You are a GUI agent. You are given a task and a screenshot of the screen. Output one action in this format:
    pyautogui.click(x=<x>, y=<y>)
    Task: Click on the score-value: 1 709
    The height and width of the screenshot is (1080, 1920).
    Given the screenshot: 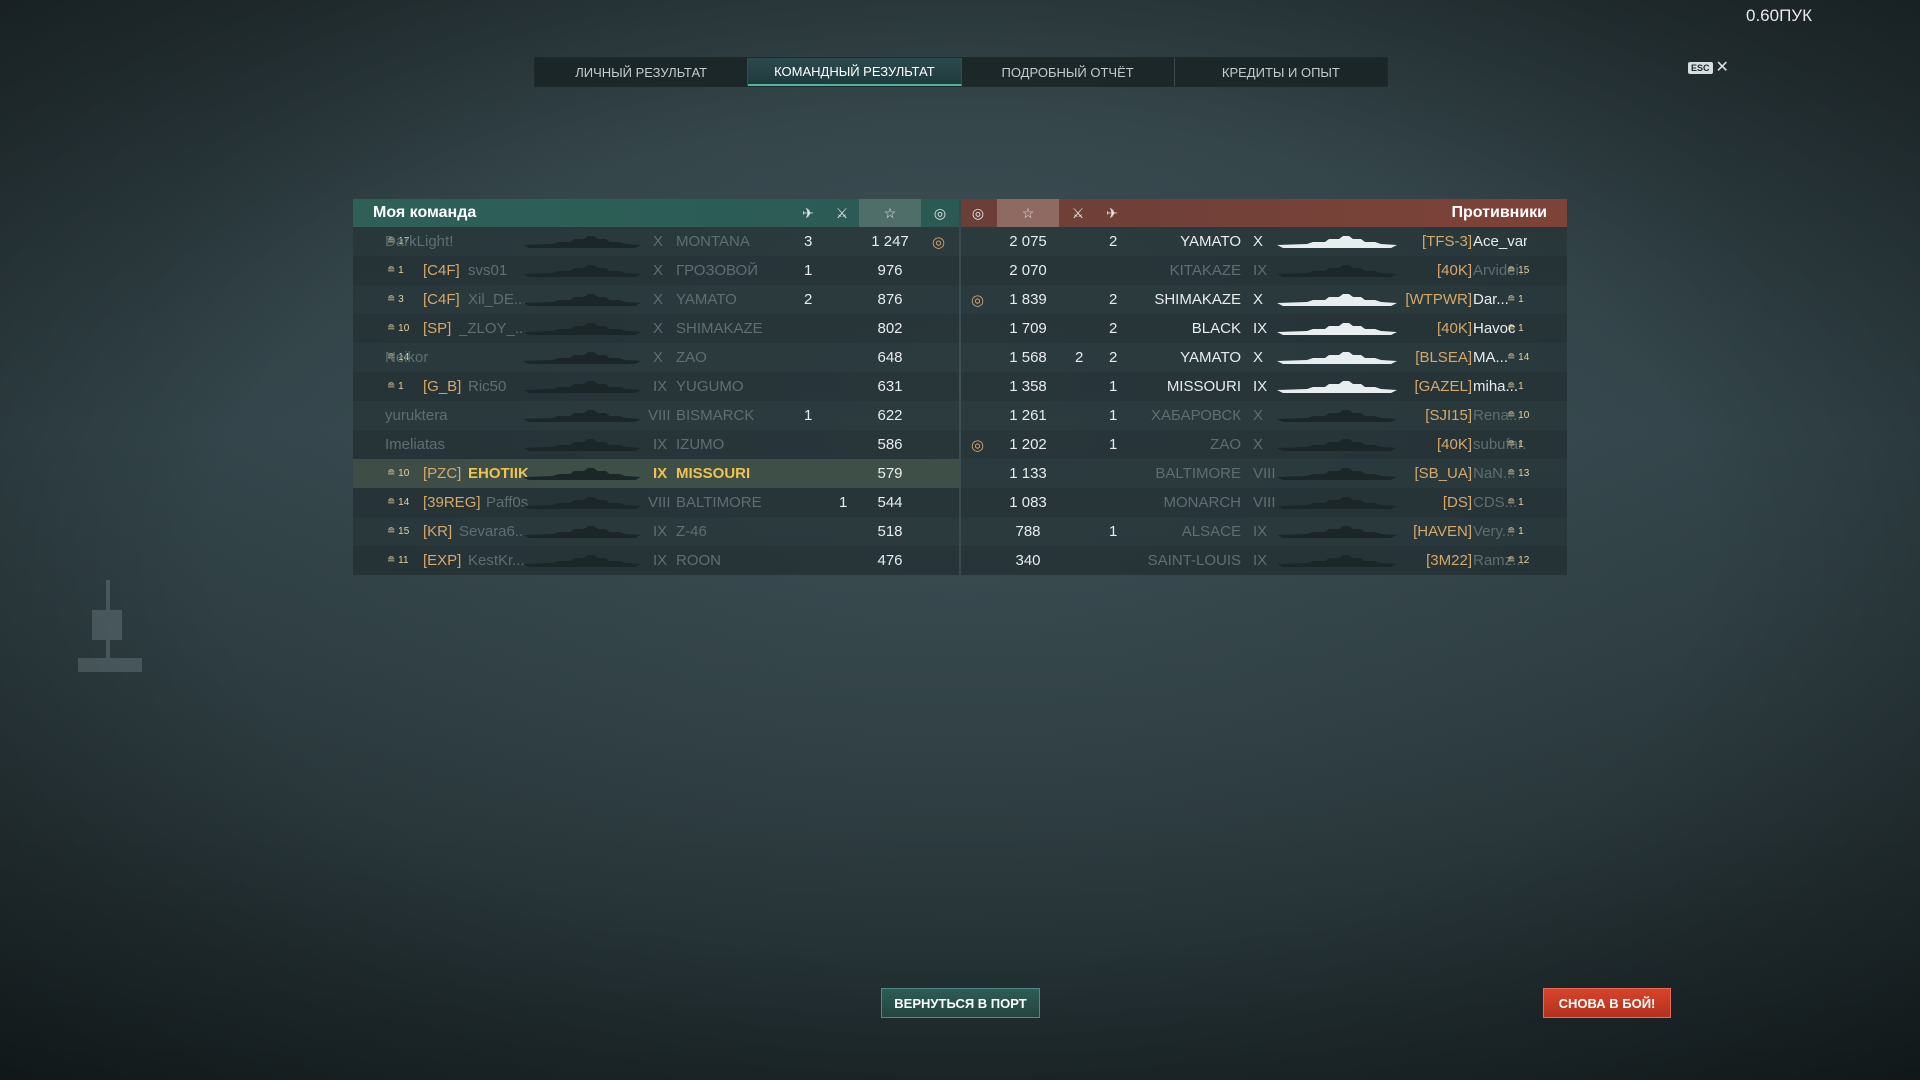 What is the action you would take?
    pyautogui.click(x=1028, y=328)
    